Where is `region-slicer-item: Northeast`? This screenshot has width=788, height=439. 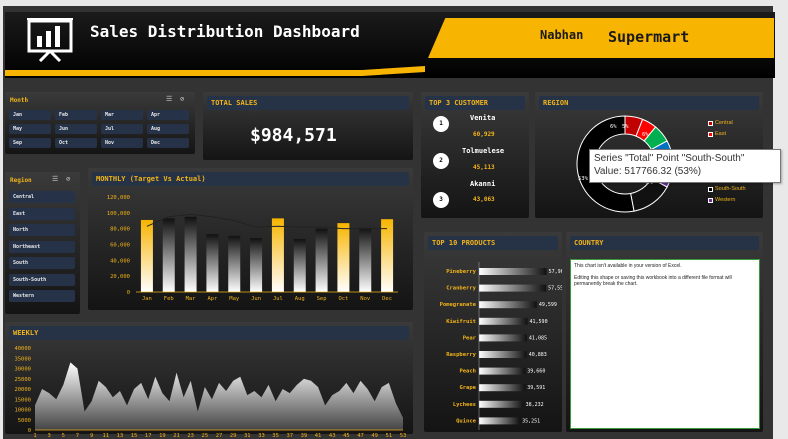 region-slicer-item: Northeast is located at coordinates (42, 246).